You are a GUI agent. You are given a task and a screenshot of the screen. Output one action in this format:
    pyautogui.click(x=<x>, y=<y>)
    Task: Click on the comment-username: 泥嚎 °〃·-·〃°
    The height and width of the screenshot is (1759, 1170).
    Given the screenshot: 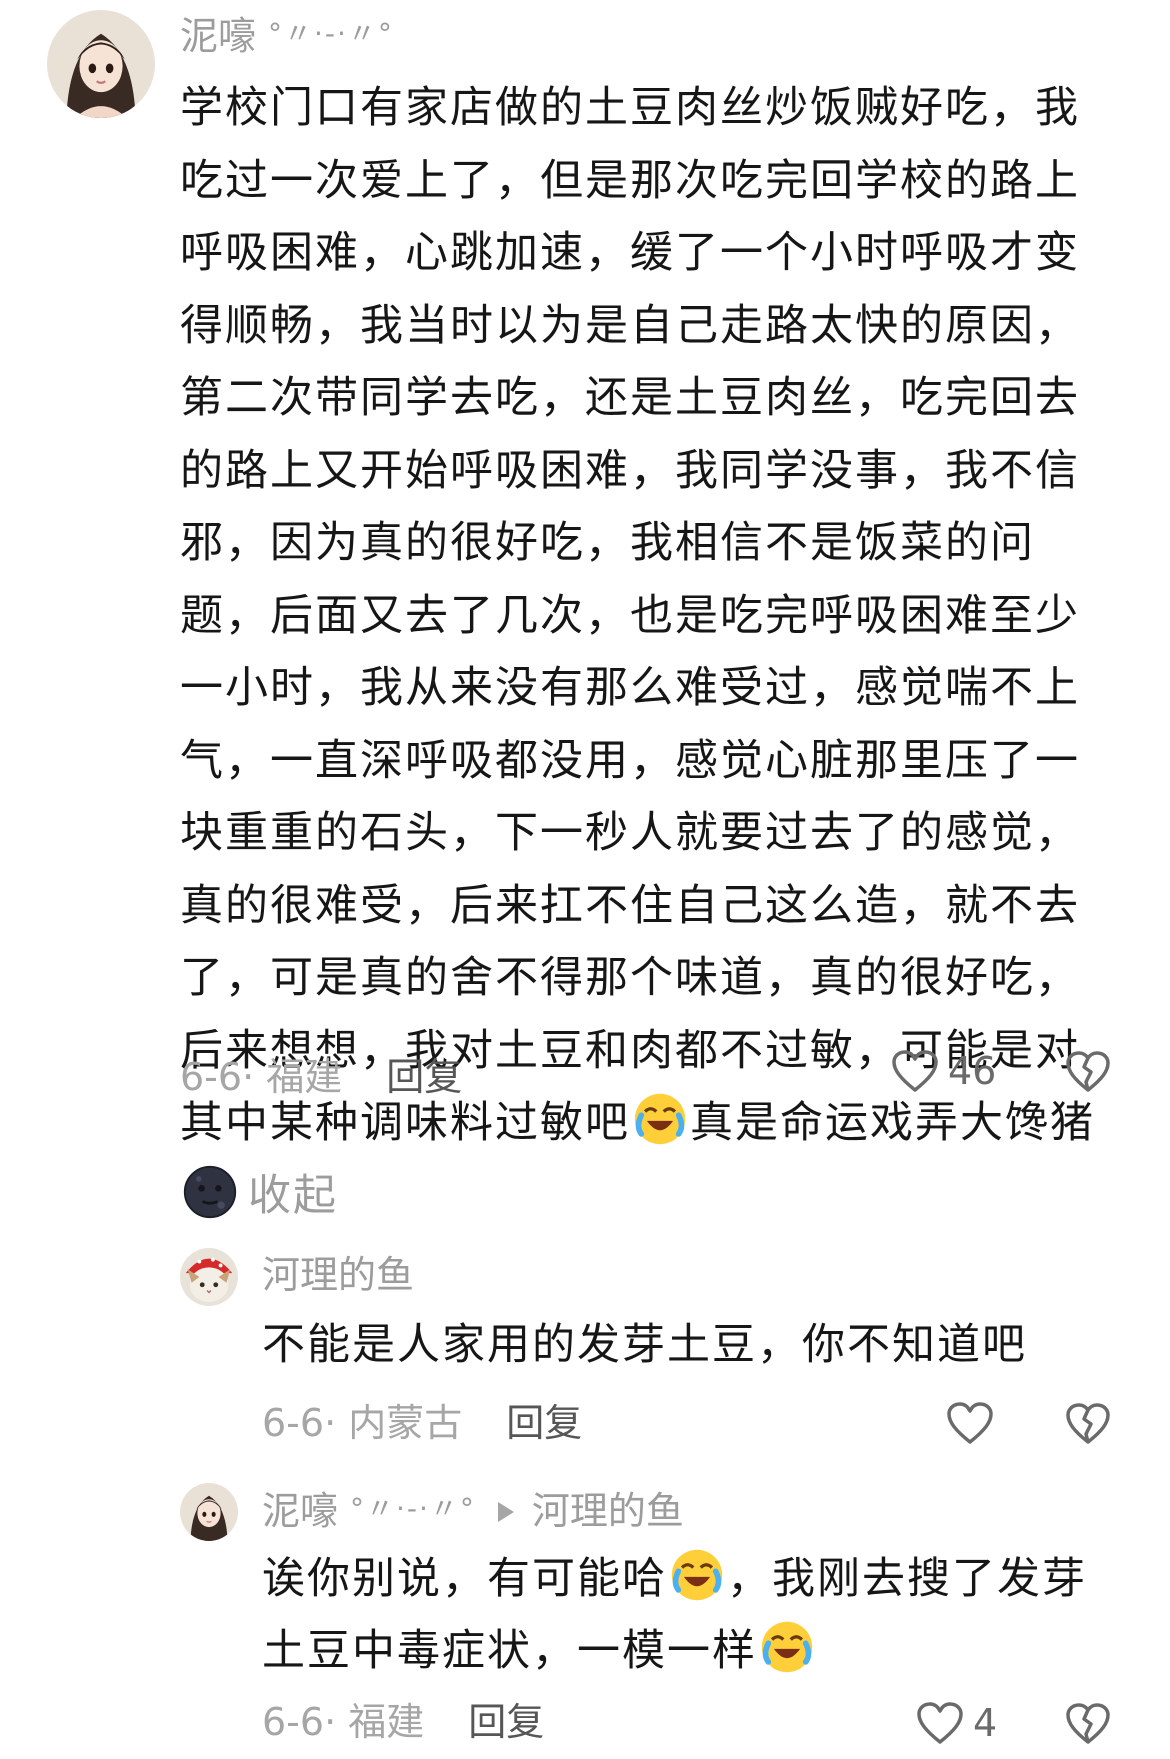 What is the action you would take?
    pyautogui.click(x=287, y=35)
    